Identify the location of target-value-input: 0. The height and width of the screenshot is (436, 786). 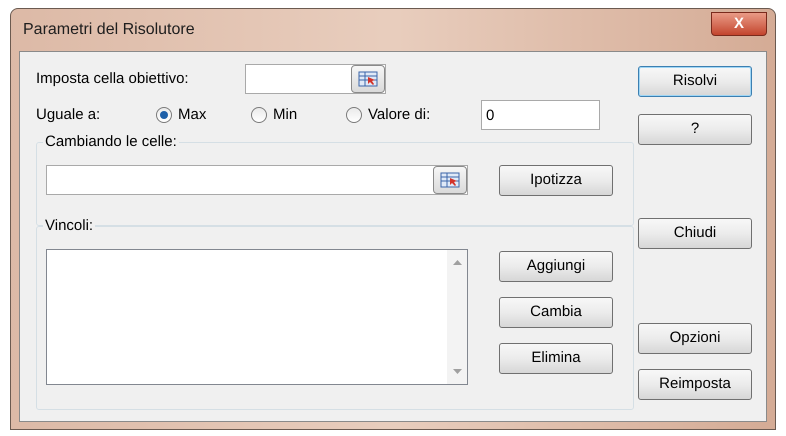
(540, 115).